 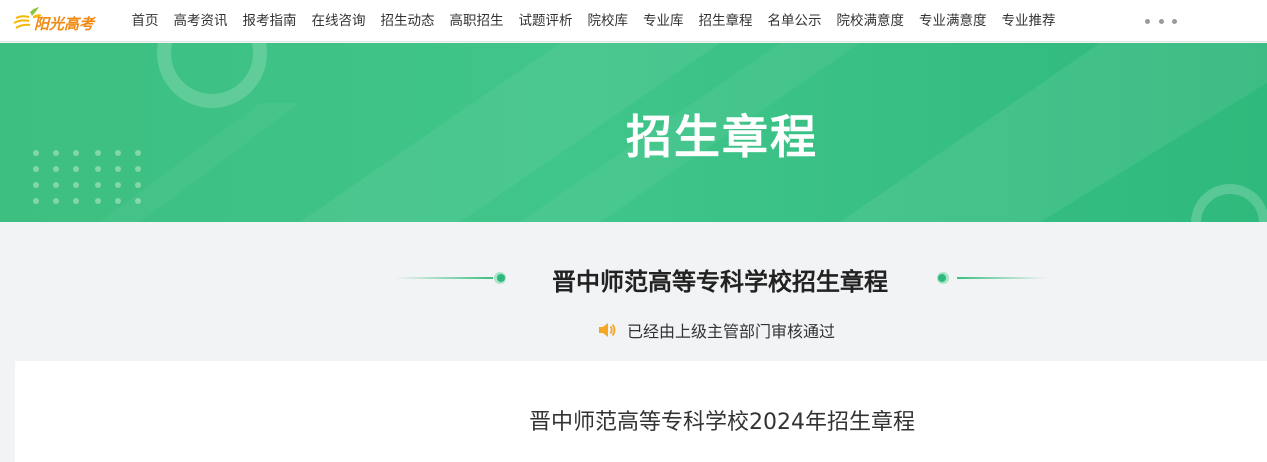 What do you see at coordinates (722, 422) in the screenshot?
I see `content-heading: 晋中师范高等专科学校2024年招生章程` at bounding box center [722, 422].